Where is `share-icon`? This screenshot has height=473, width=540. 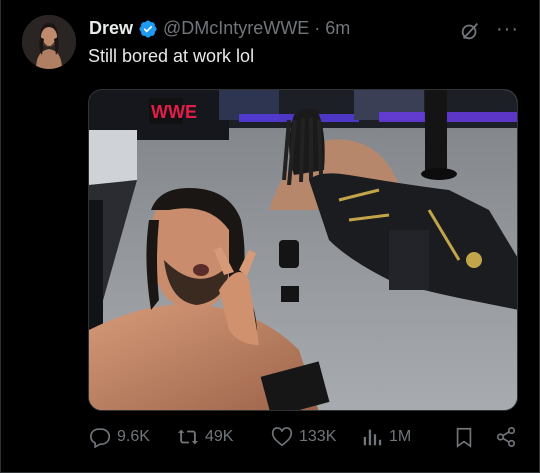 share-icon is located at coordinates (506, 437).